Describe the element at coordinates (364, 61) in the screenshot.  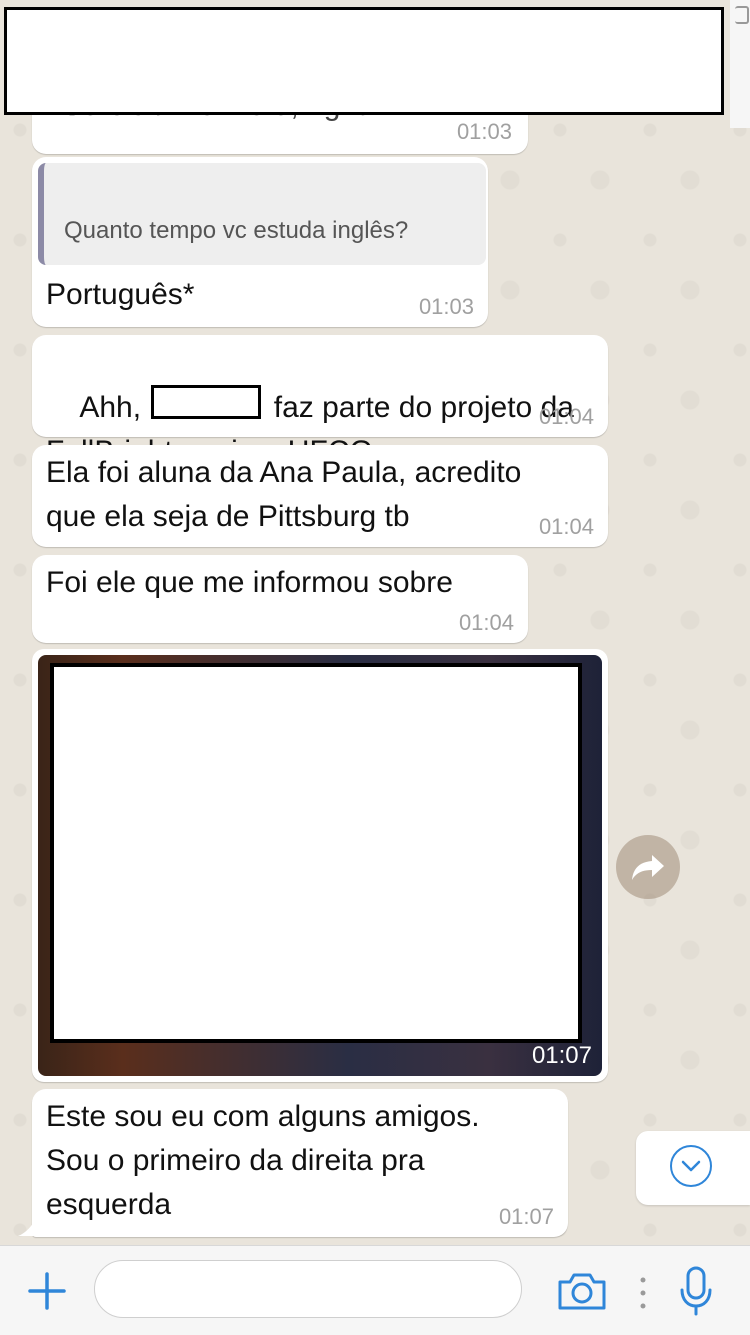
I see `chat-header-redacted` at that location.